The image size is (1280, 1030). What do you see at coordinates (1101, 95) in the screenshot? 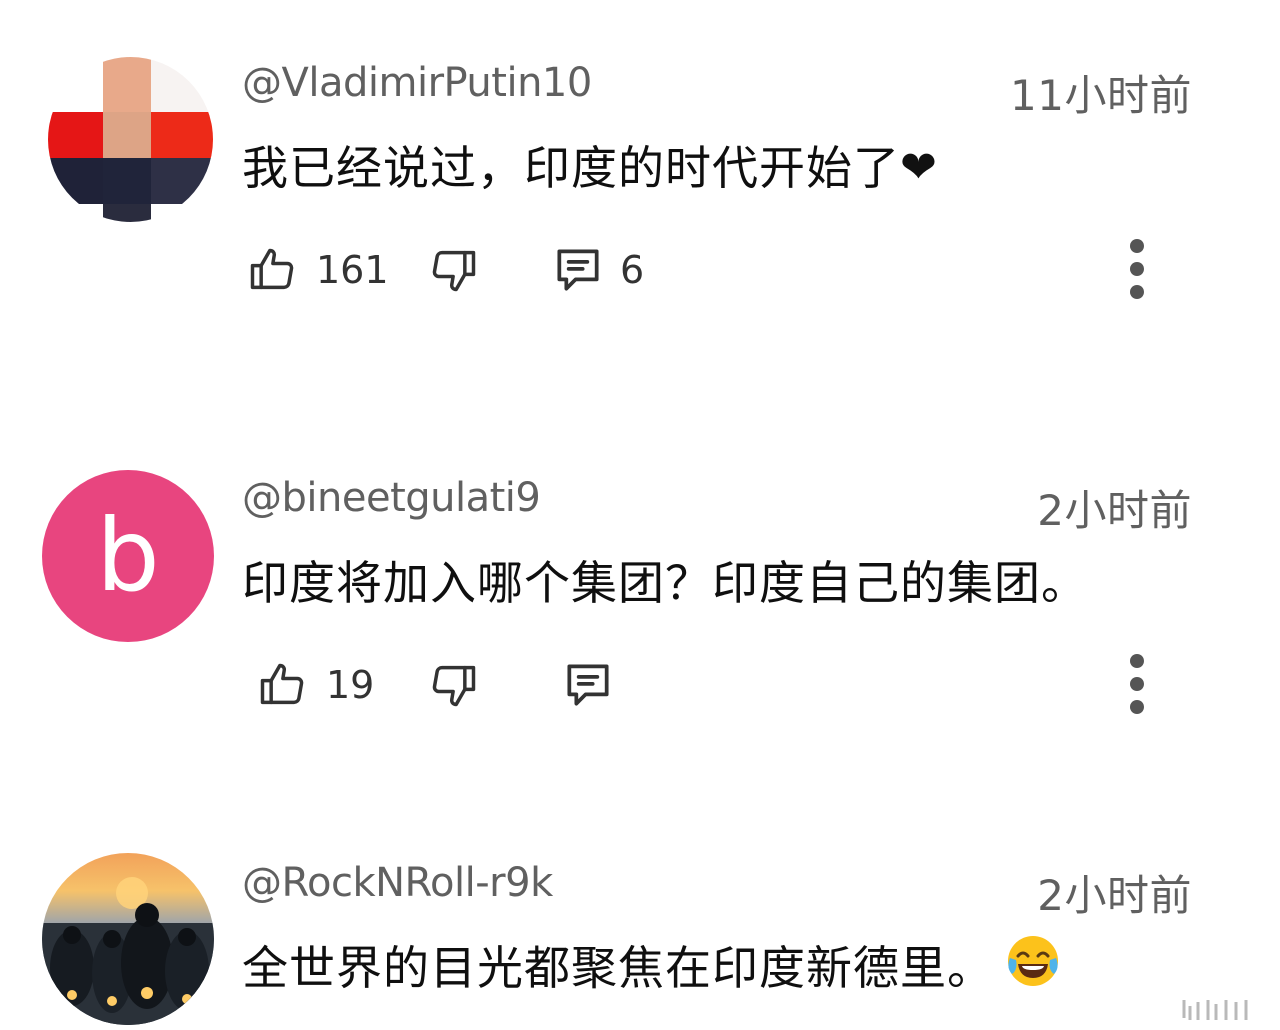
I see `comment-timestamp: 11小时前` at bounding box center [1101, 95].